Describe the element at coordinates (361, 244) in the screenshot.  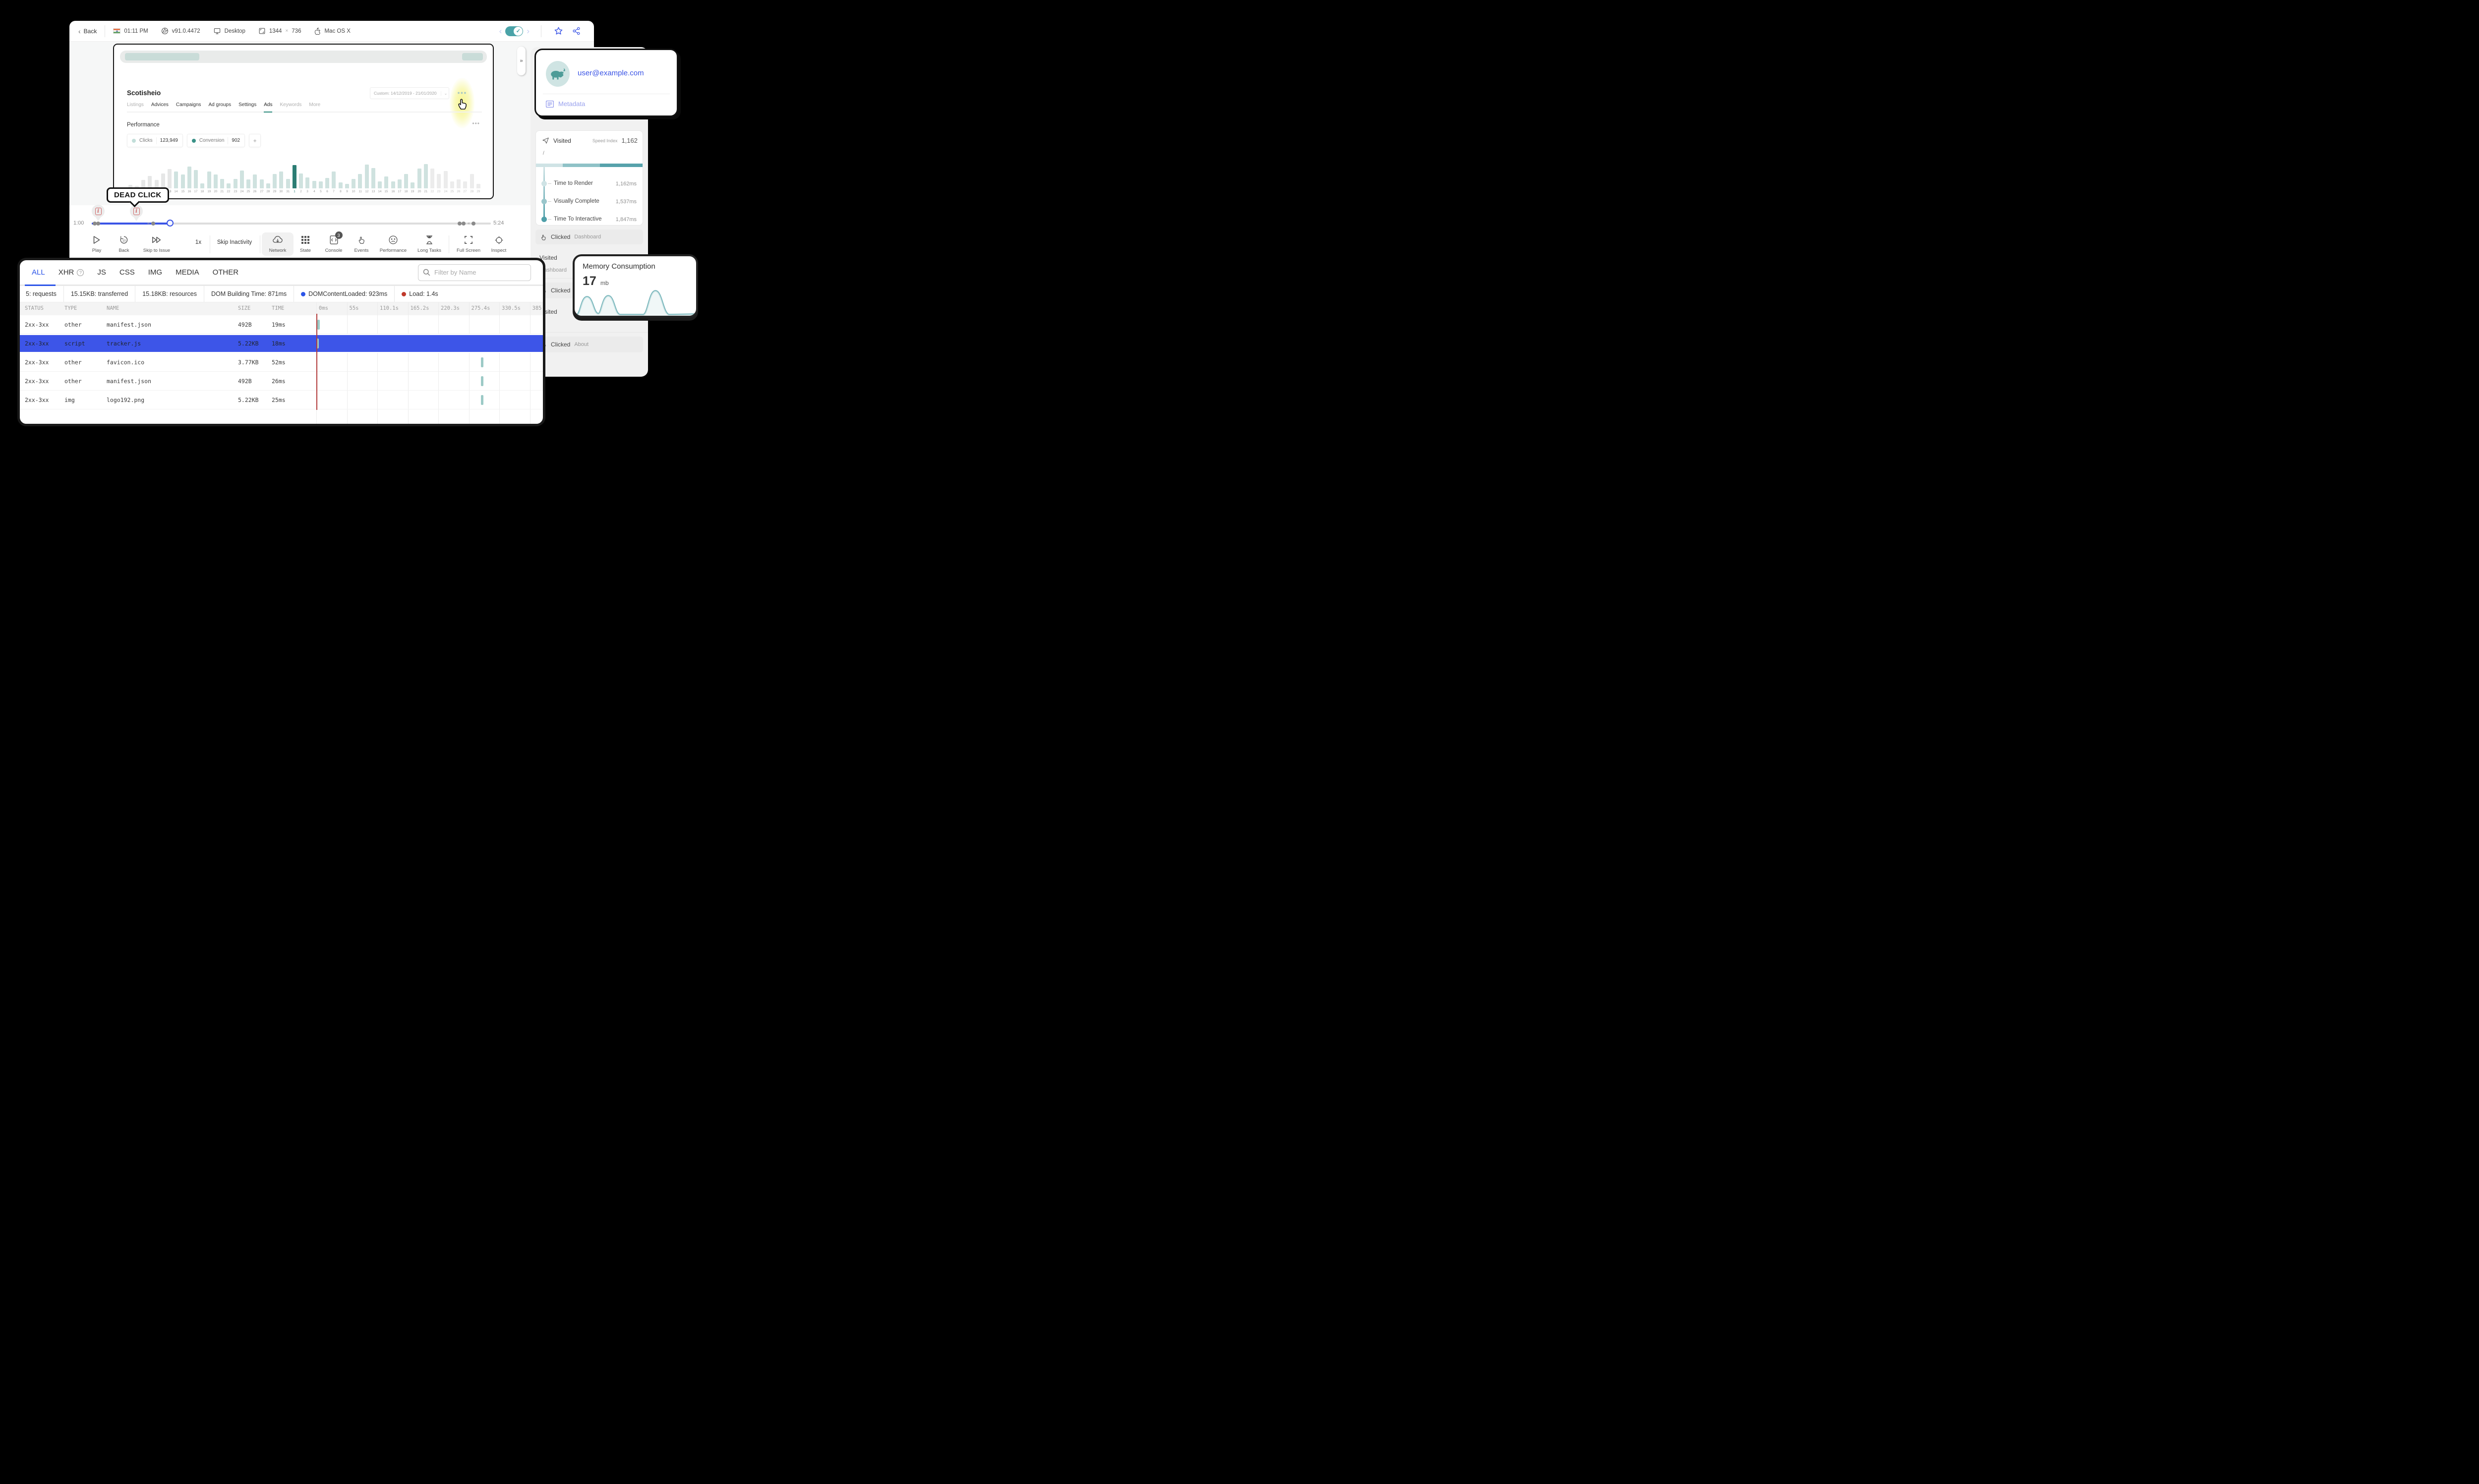
I see `events-panel-button: Events` at that location.